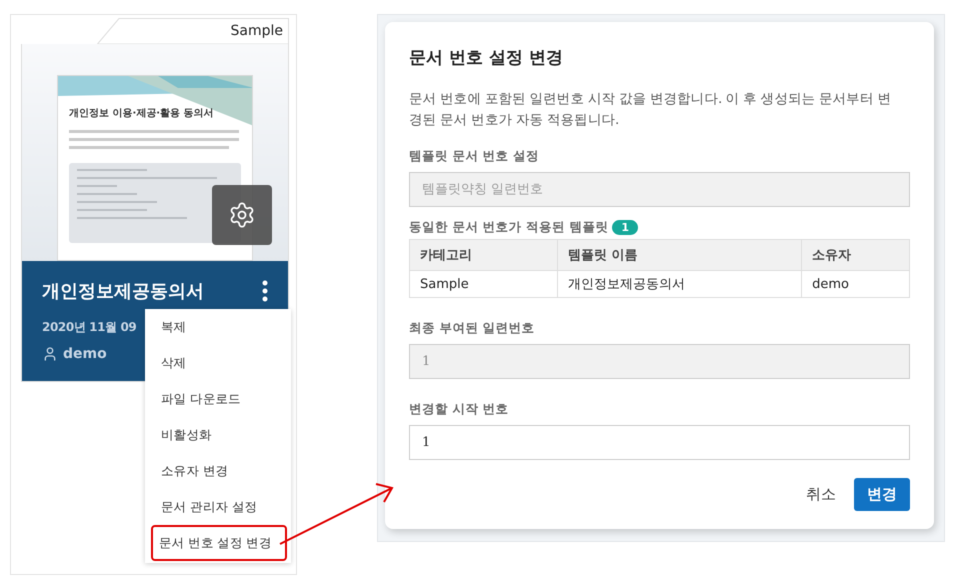  What do you see at coordinates (474, 156) in the screenshot?
I see `field-label: 템플릿 문서 번호 설정` at bounding box center [474, 156].